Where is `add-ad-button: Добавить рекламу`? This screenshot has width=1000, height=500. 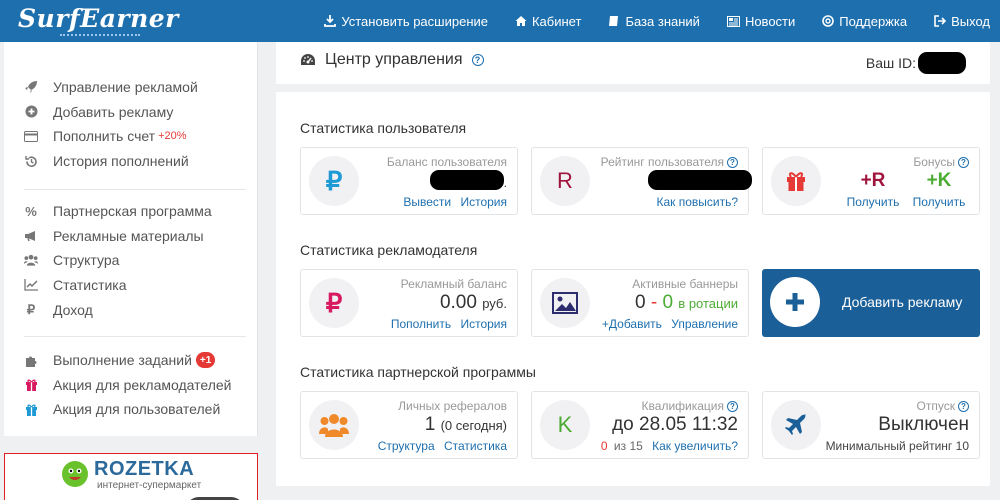
add-ad-button: Добавить рекламу is located at coordinates (871, 303).